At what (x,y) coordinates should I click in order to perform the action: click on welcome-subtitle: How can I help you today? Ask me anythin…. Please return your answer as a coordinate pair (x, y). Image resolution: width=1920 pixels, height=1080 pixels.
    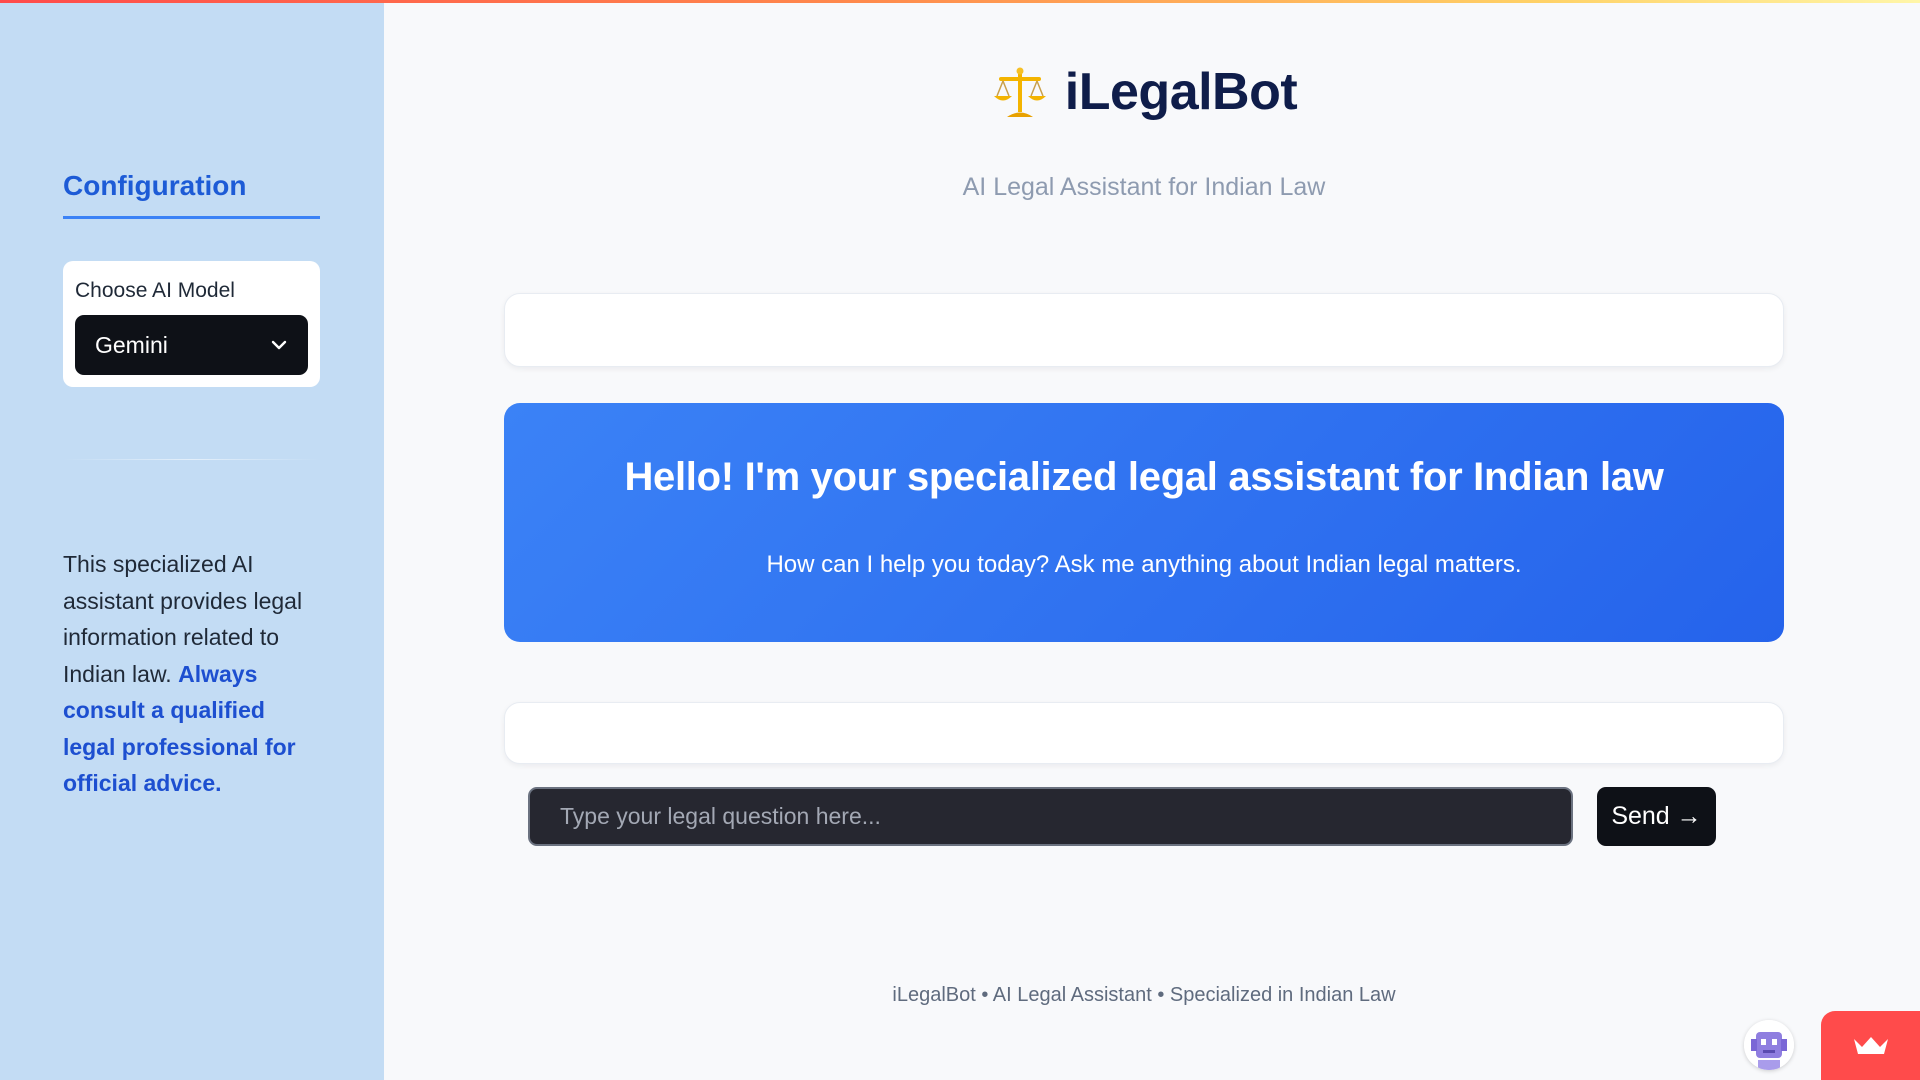
    Looking at the image, I should click on (1144, 564).